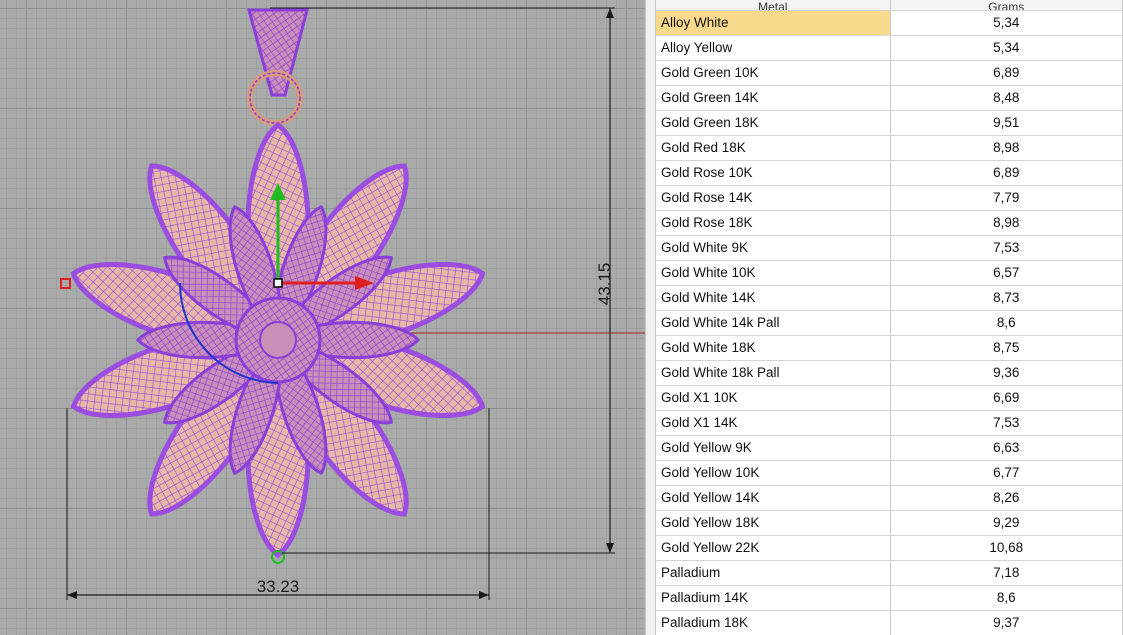  Describe the element at coordinates (773, 223) in the screenshot. I see `metal-name-cell: Gold Rose 18K` at that location.